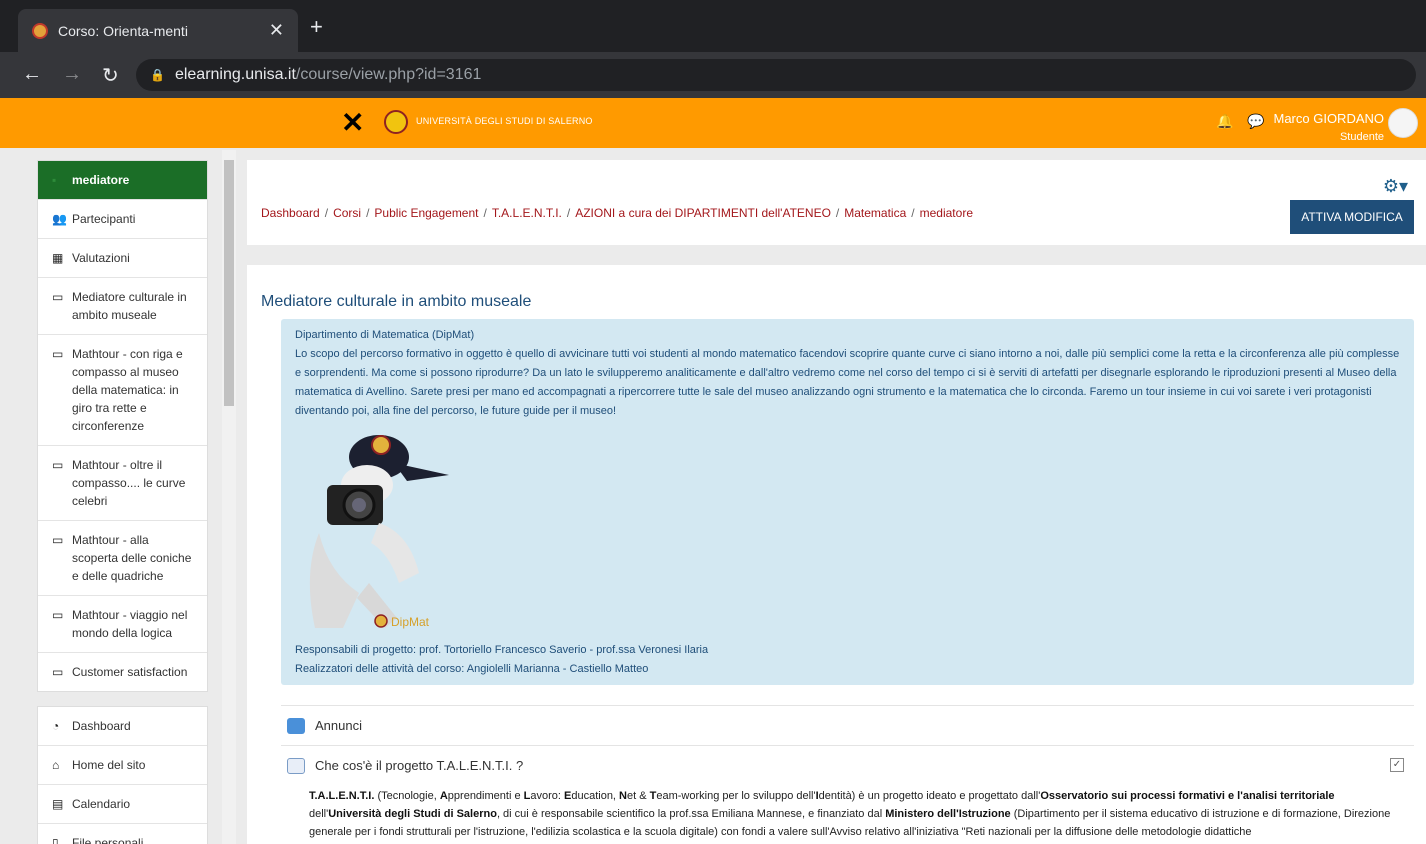 The height and width of the screenshot is (844, 1426). What do you see at coordinates (130, 672) in the screenshot?
I see `nav-item-label: Customer satisfaction` at bounding box center [130, 672].